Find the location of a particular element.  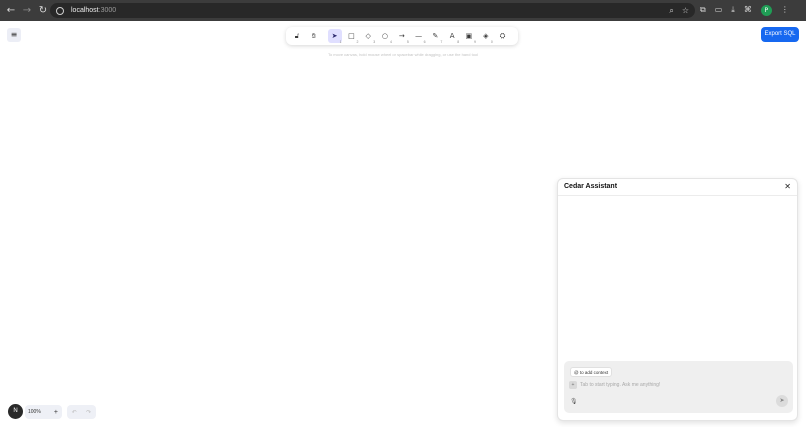

profile-avatar: P is located at coordinates (766, 10).